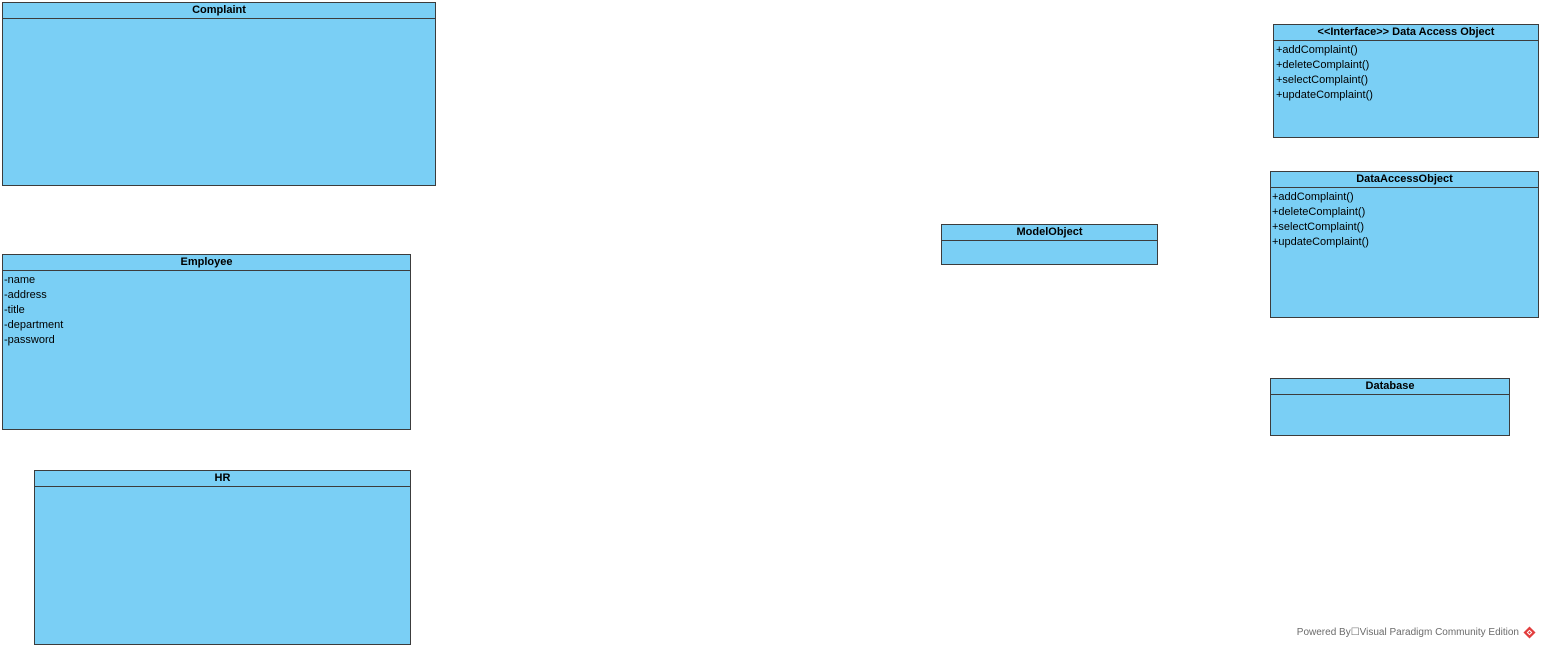 This screenshot has width=1542, height=648. Describe the element at coordinates (222, 557) in the screenshot. I see `class-hr: HR` at that location.